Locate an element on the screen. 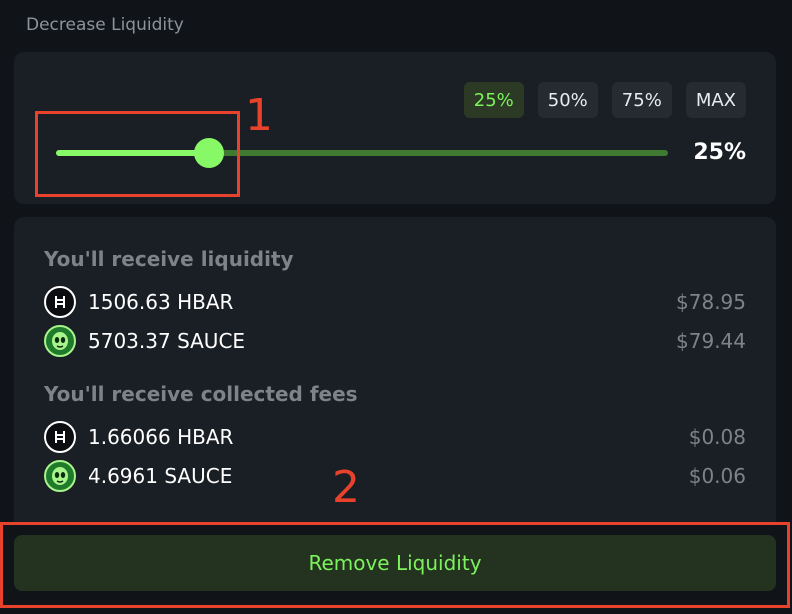 This screenshot has height=614, width=792. annotation-number-1: 1 is located at coordinates (259, 115).